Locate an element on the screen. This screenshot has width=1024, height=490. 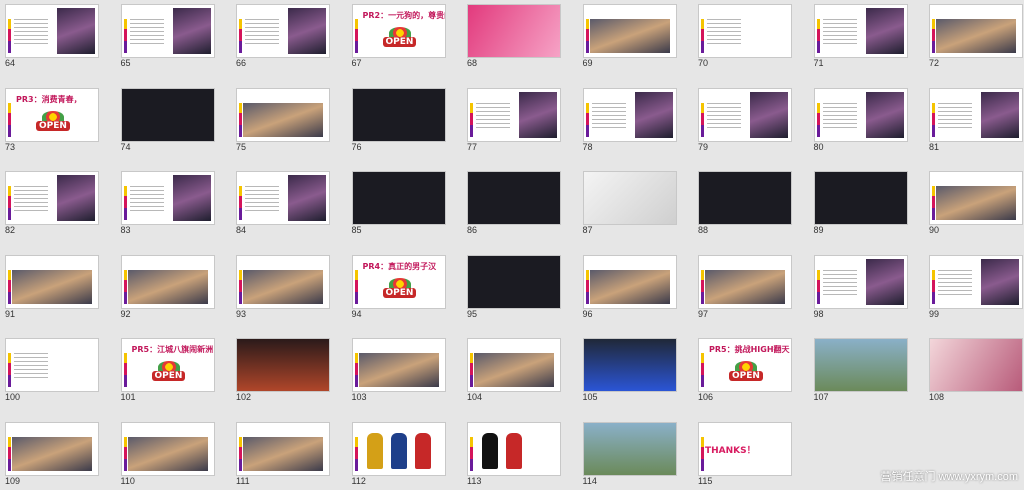
slide-number: 92 is located at coordinates (125, 313).